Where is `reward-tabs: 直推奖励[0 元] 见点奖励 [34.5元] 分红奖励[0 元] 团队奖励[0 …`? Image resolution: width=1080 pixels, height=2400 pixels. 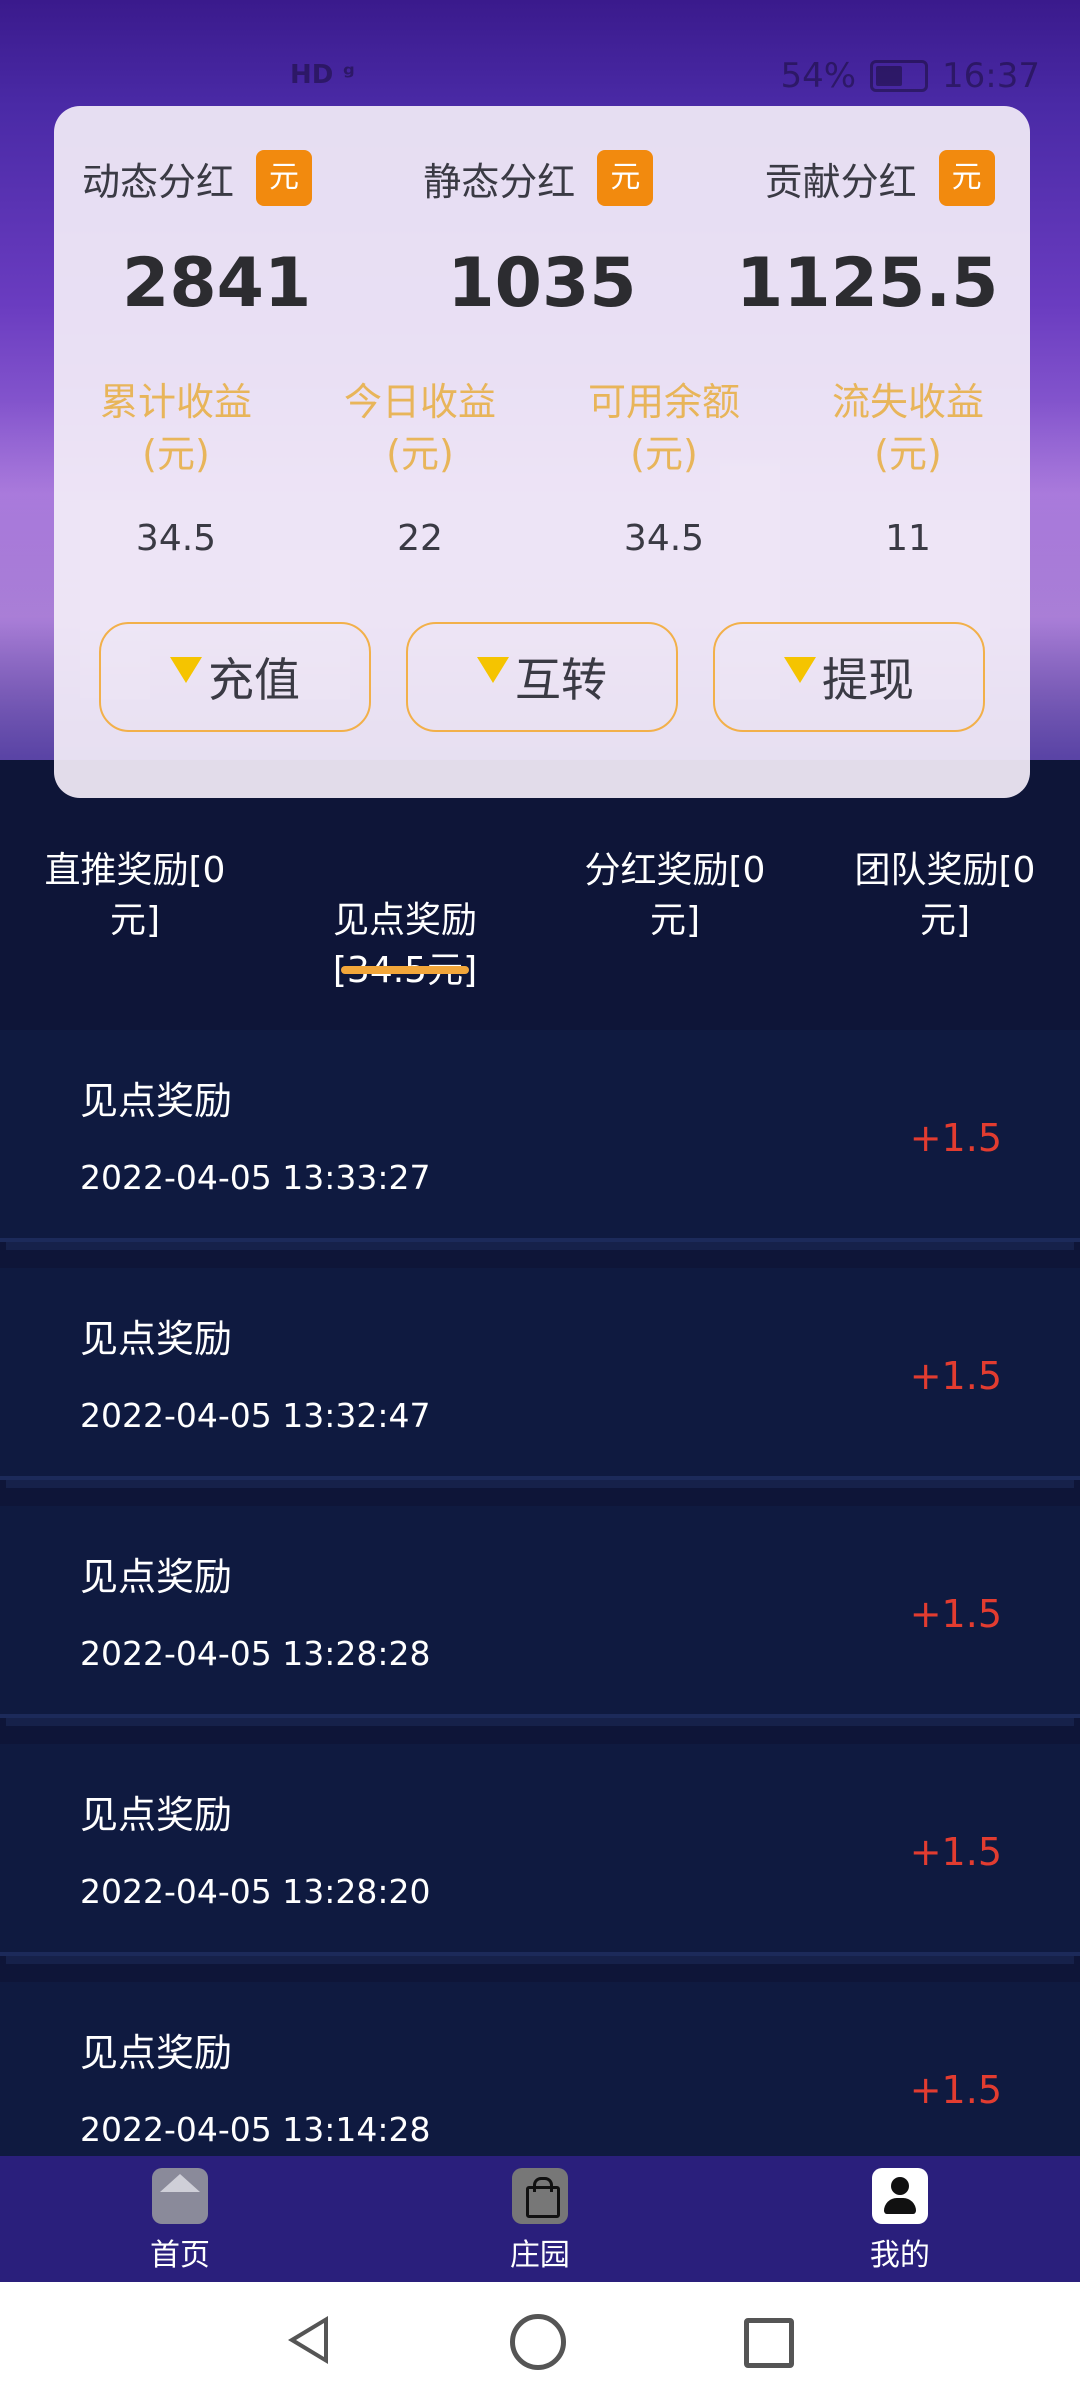
reward-tabs: 直推奖励[0 元] 见点奖励 [34.5元] 分红奖励[0 元] 团队奖励[0 … is located at coordinates (540, 946).